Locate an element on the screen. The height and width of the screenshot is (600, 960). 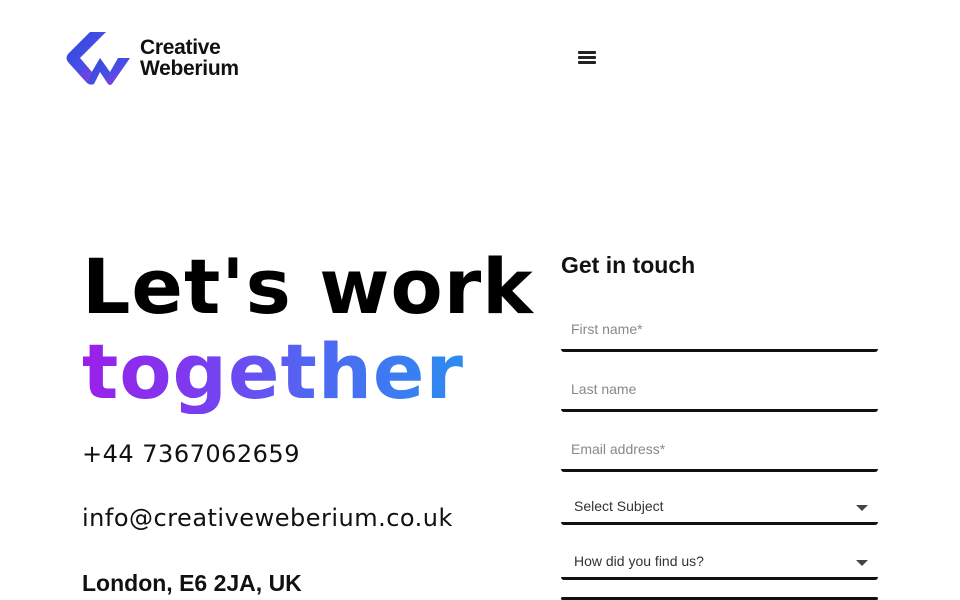
menu-bar-top is located at coordinates (587, 52).